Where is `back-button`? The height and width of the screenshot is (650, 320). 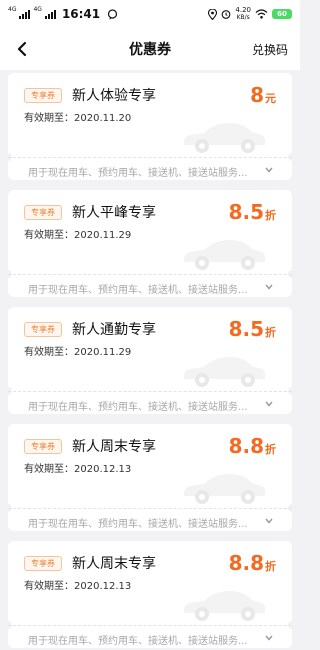 back-button is located at coordinates (22, 49).